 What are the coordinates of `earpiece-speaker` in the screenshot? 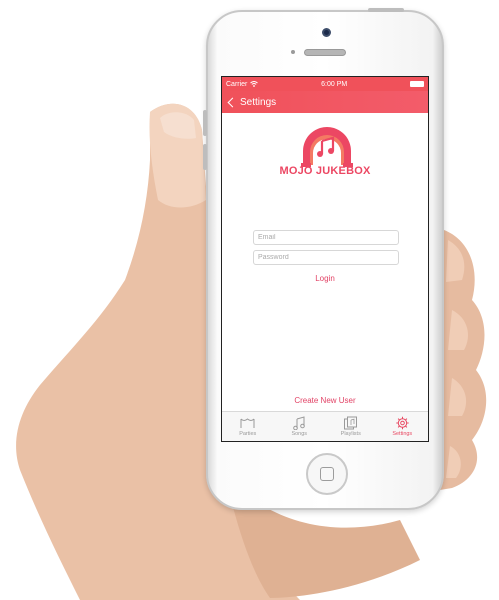 It's located at (325, 52).